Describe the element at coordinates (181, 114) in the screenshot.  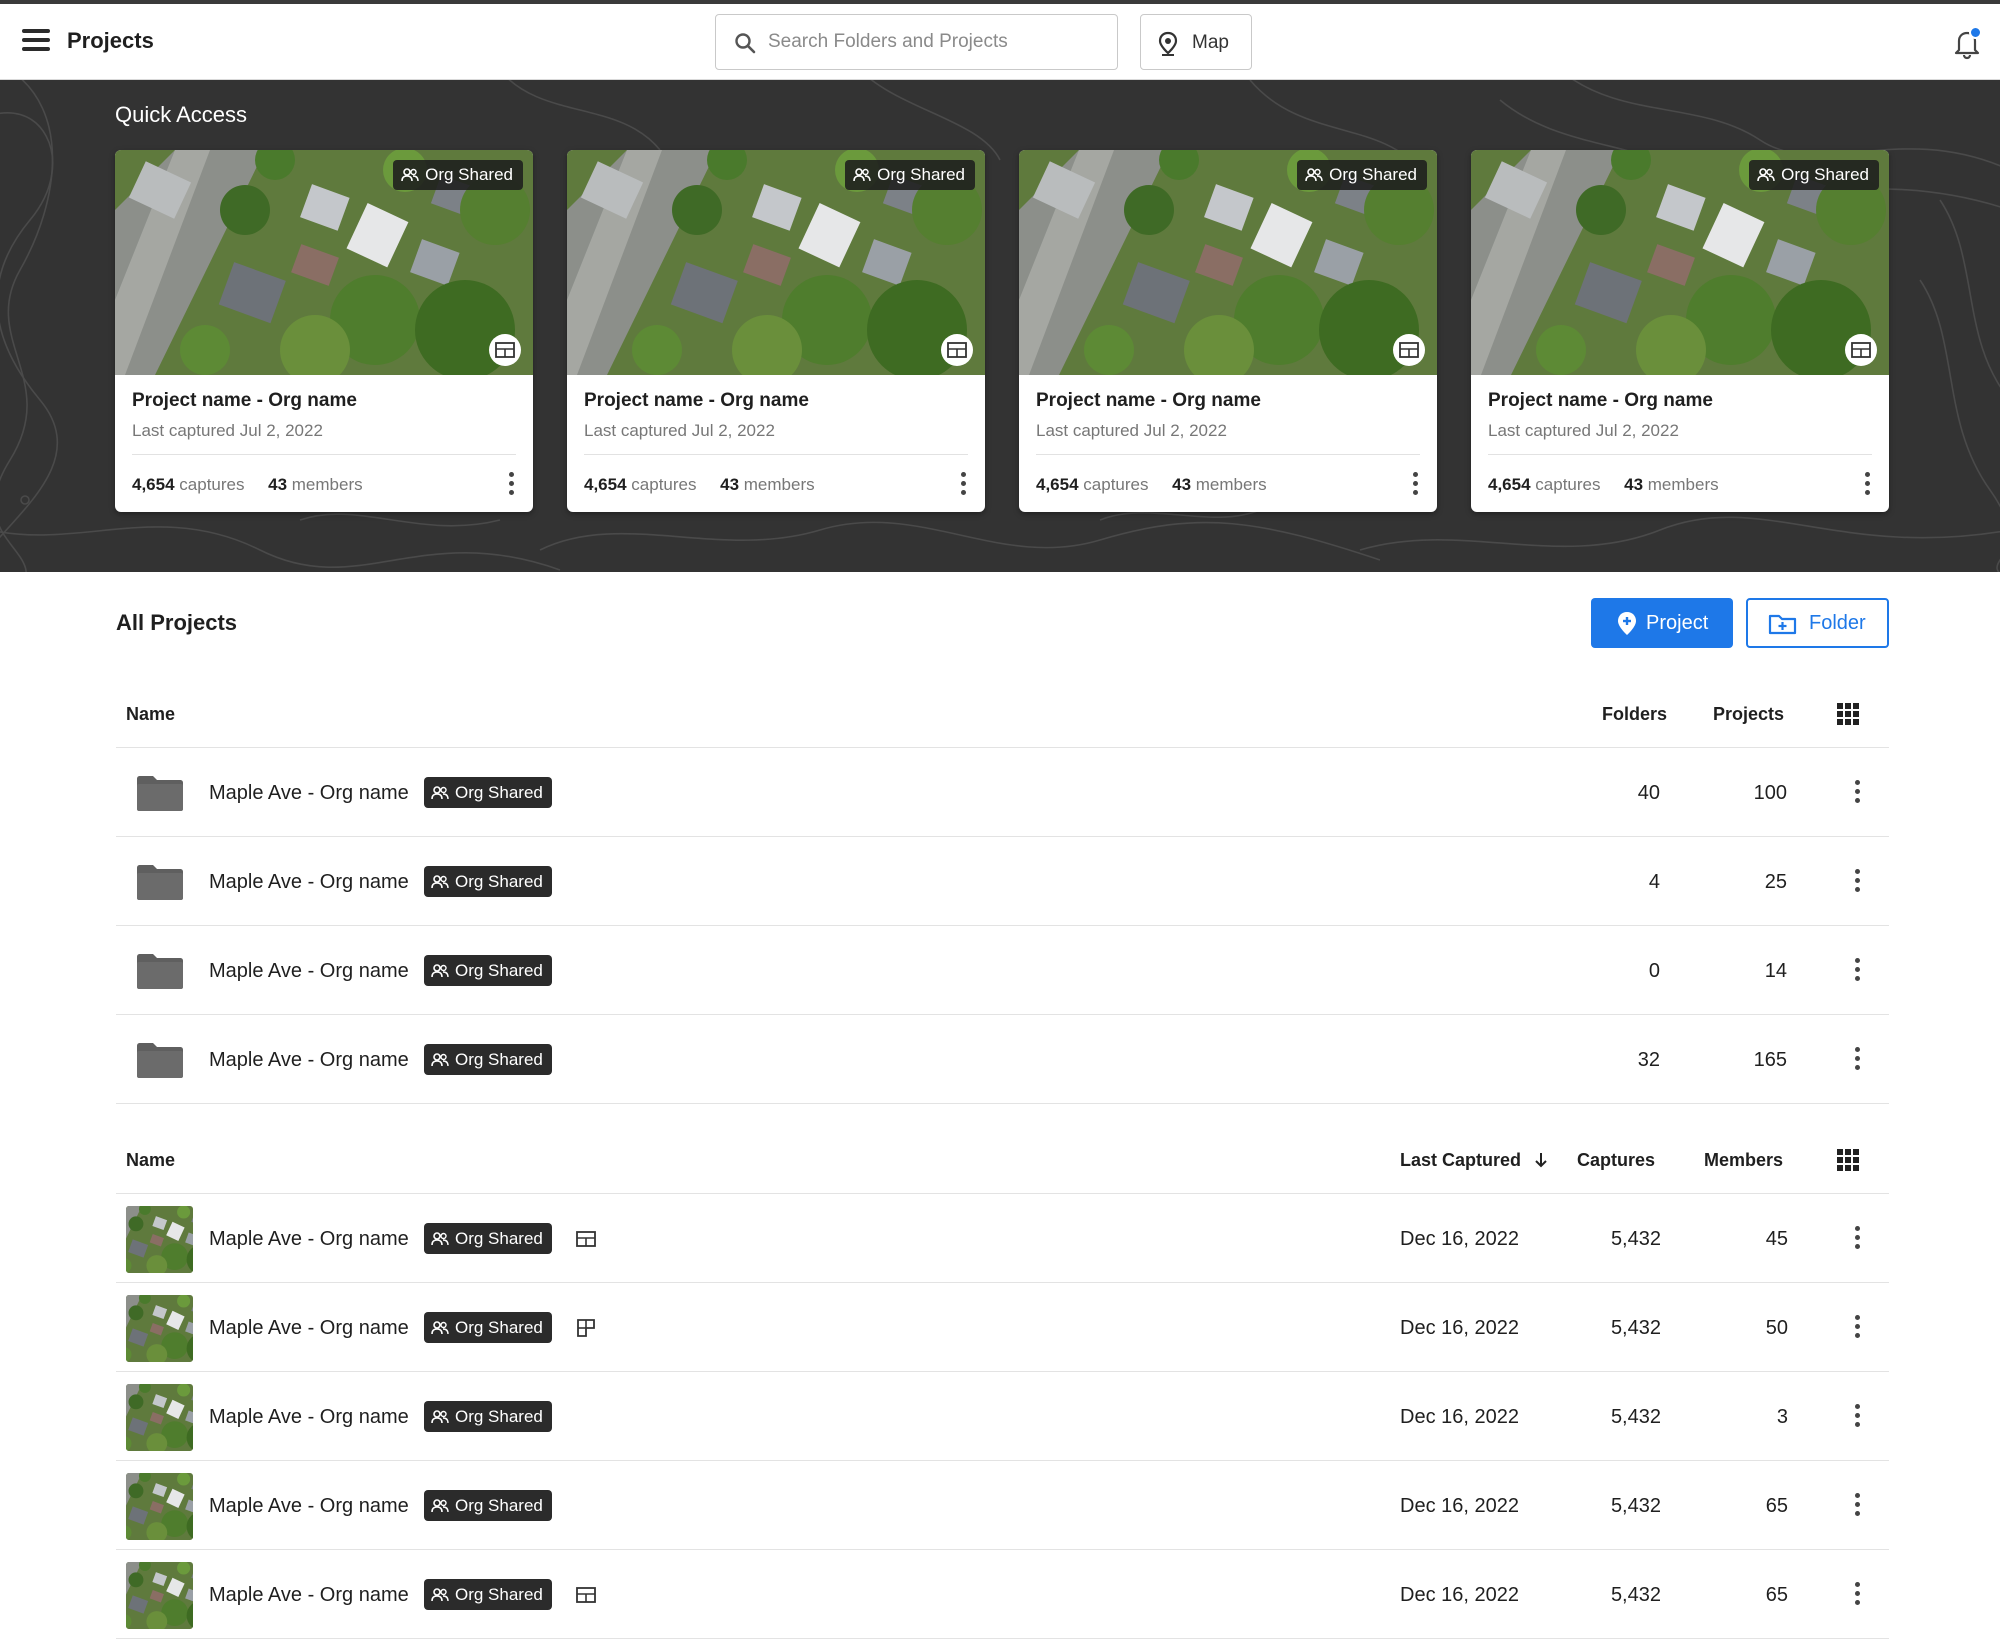
I see `quick-access-title: Quick Access` at that location.